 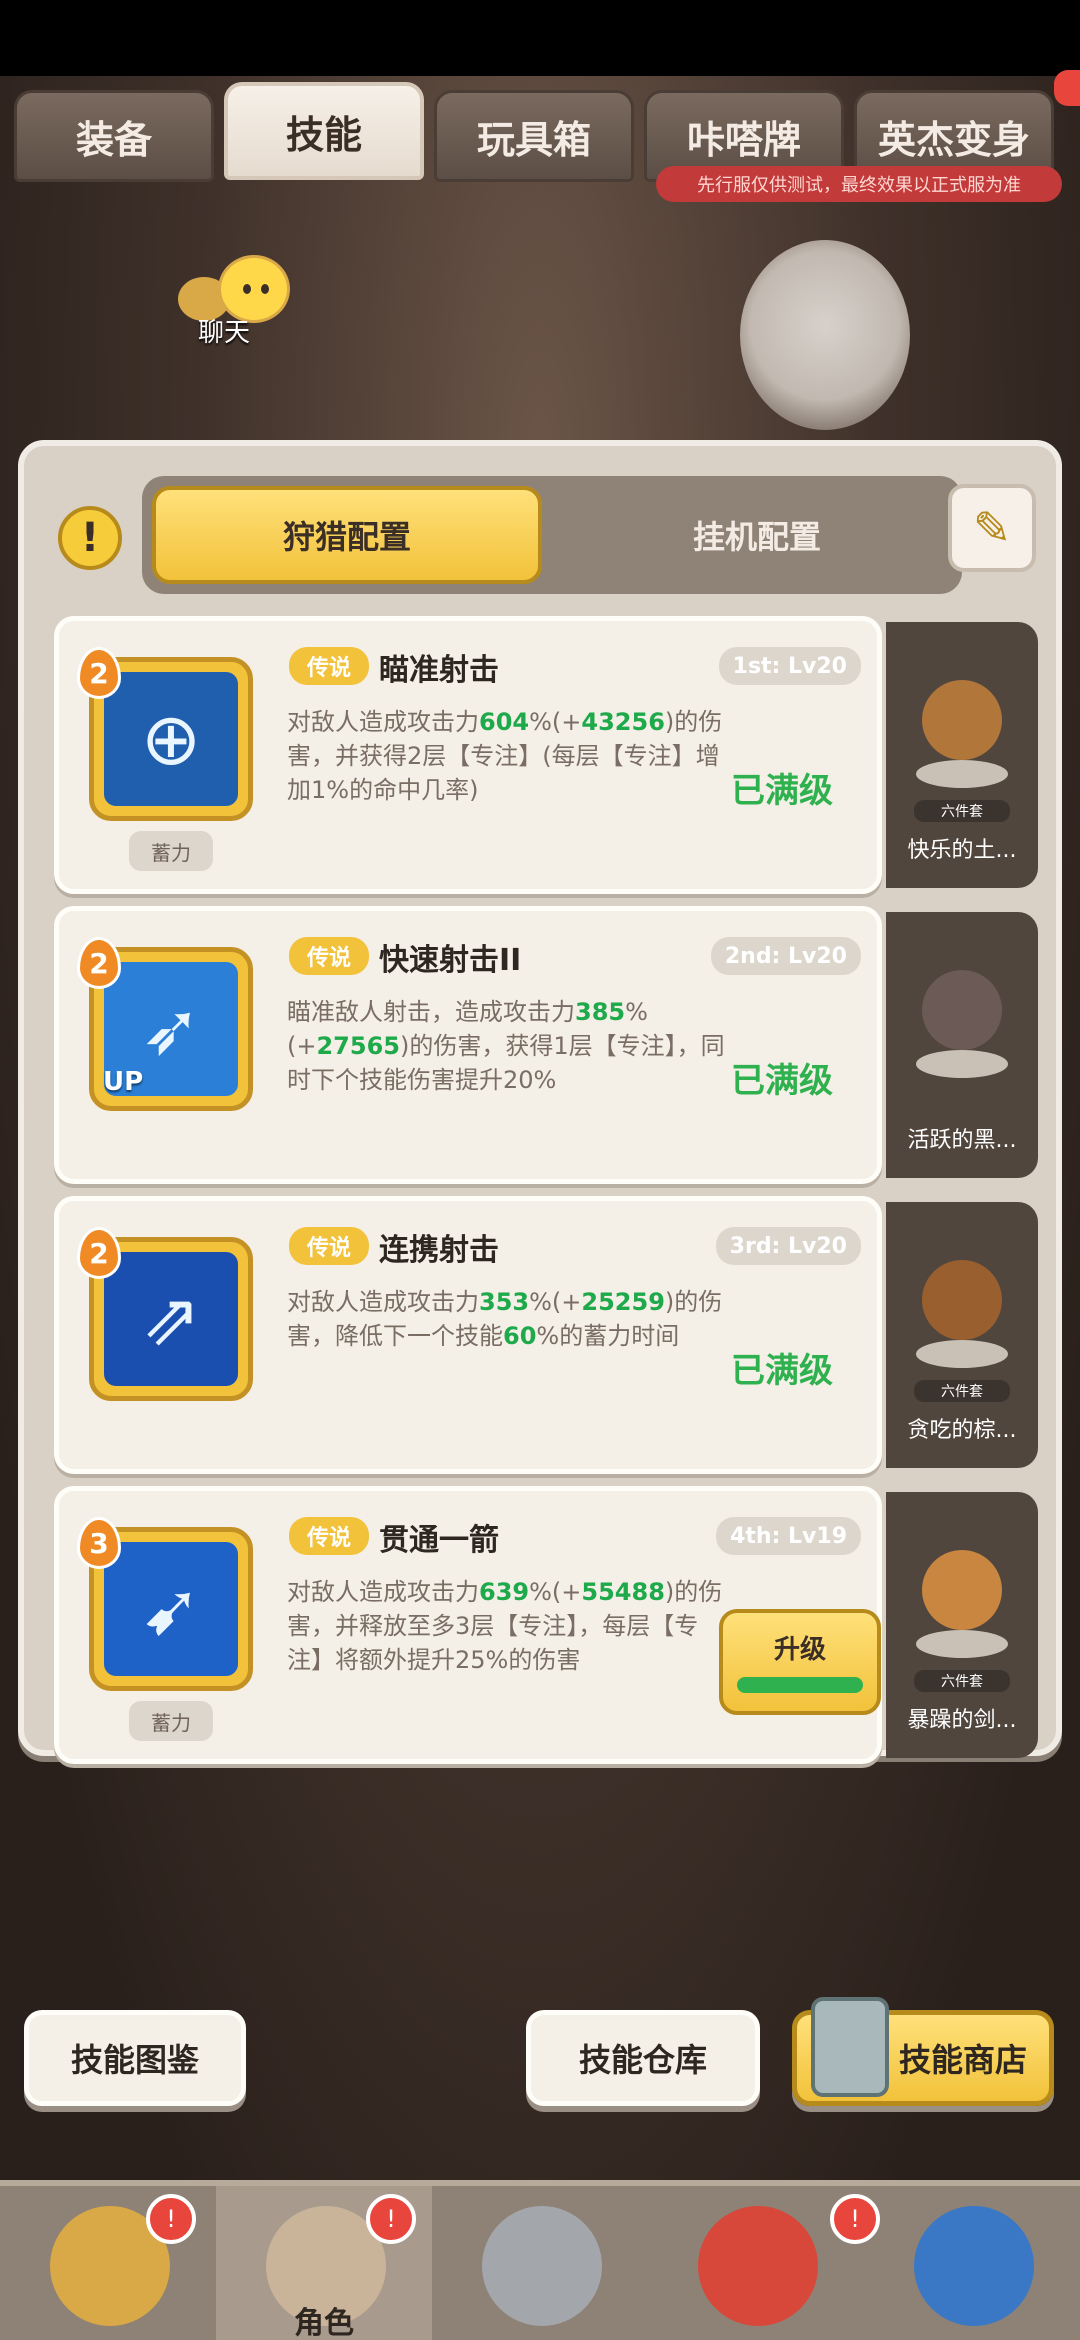 I want to click on dragon-icon, so click(x=758, y=2266).